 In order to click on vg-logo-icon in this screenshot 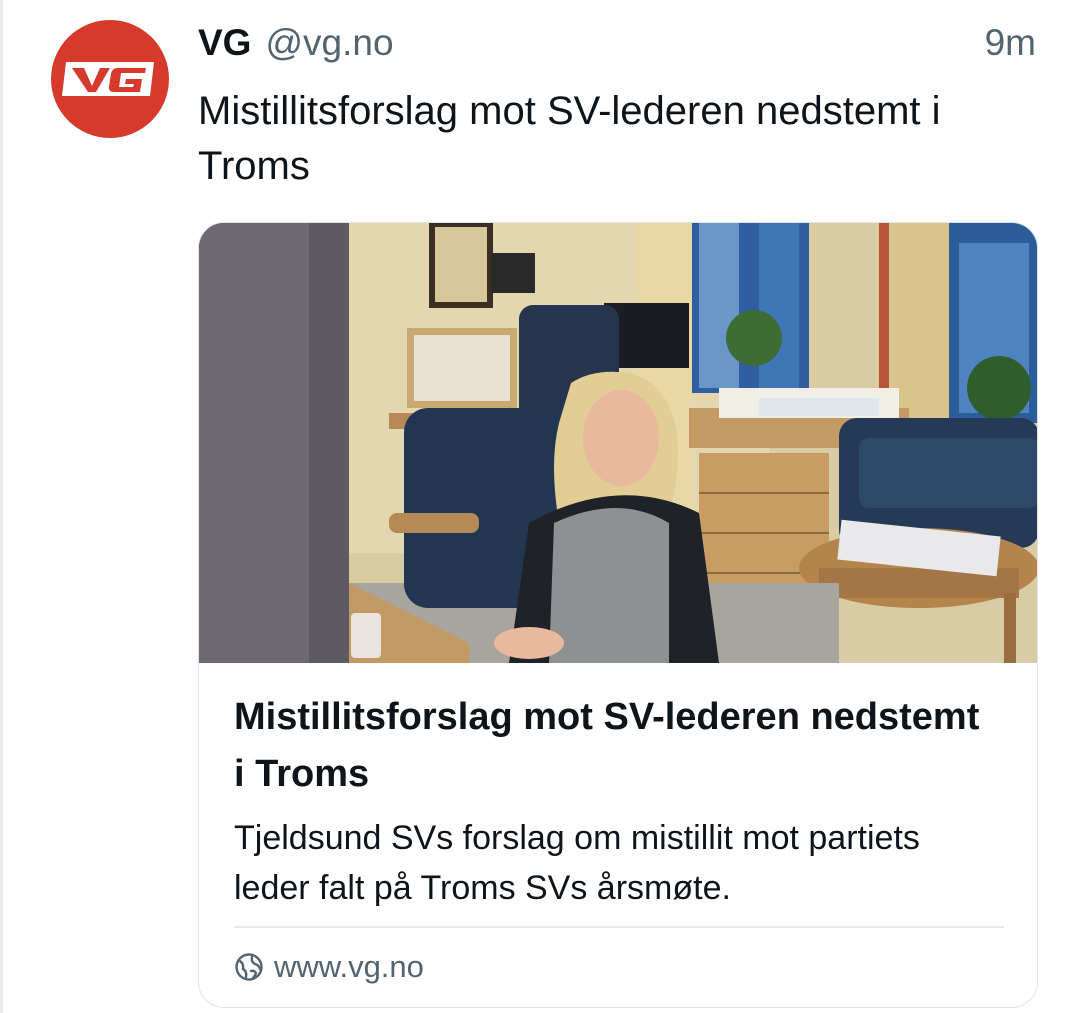, I will do `click(108, 79)`.